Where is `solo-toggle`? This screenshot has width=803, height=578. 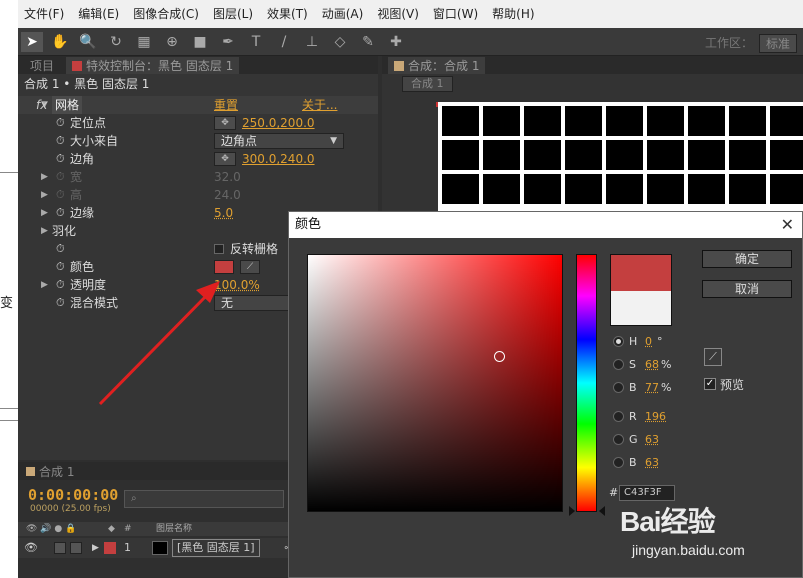
solo-toggle is located at coordinates (60, 548).